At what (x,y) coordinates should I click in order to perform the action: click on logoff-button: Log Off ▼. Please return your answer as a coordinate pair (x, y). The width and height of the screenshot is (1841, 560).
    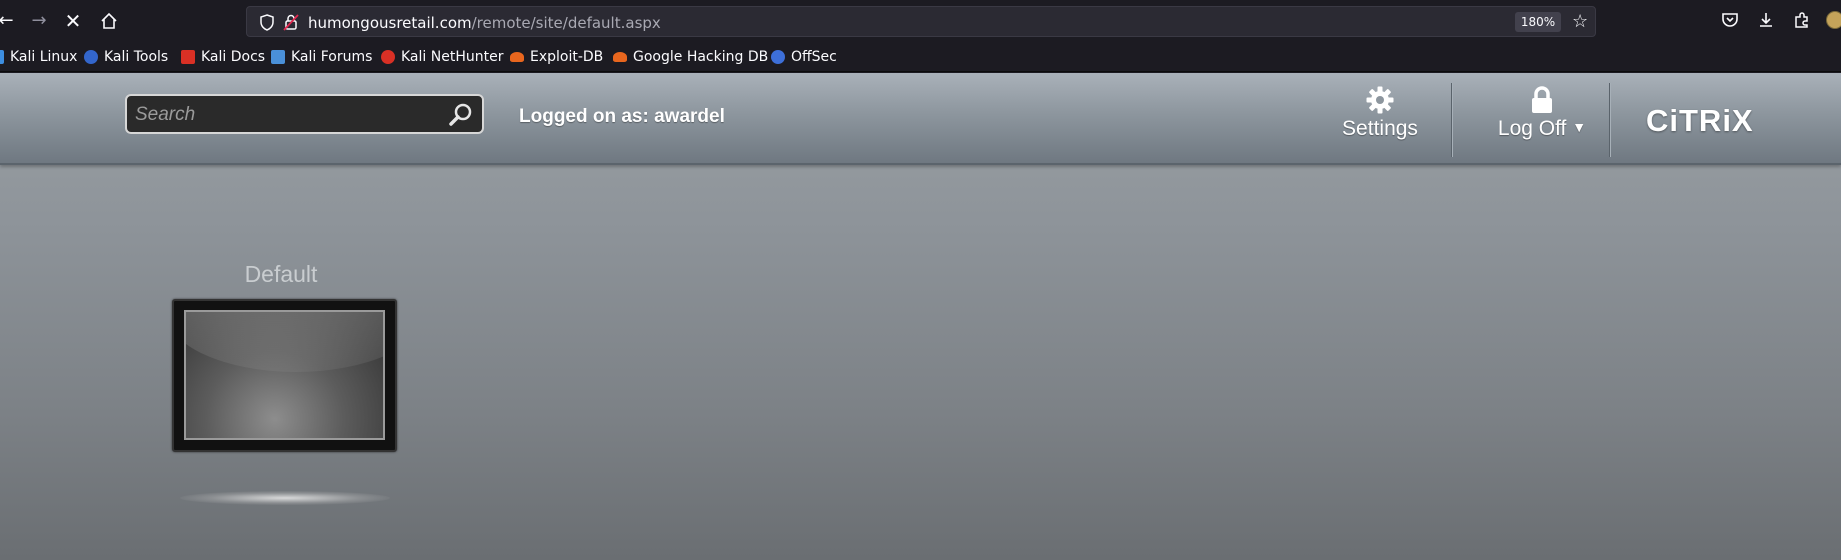
    Looking at the image, I should click on (1542, 113).